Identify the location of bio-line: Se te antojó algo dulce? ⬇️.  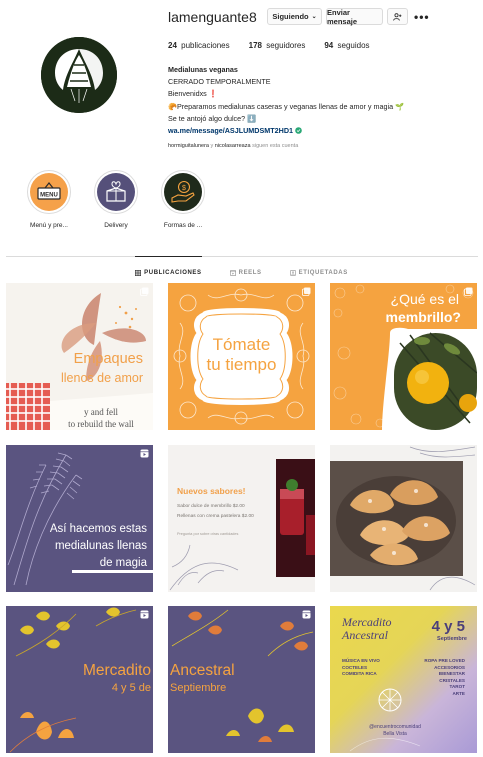
(212, 118).